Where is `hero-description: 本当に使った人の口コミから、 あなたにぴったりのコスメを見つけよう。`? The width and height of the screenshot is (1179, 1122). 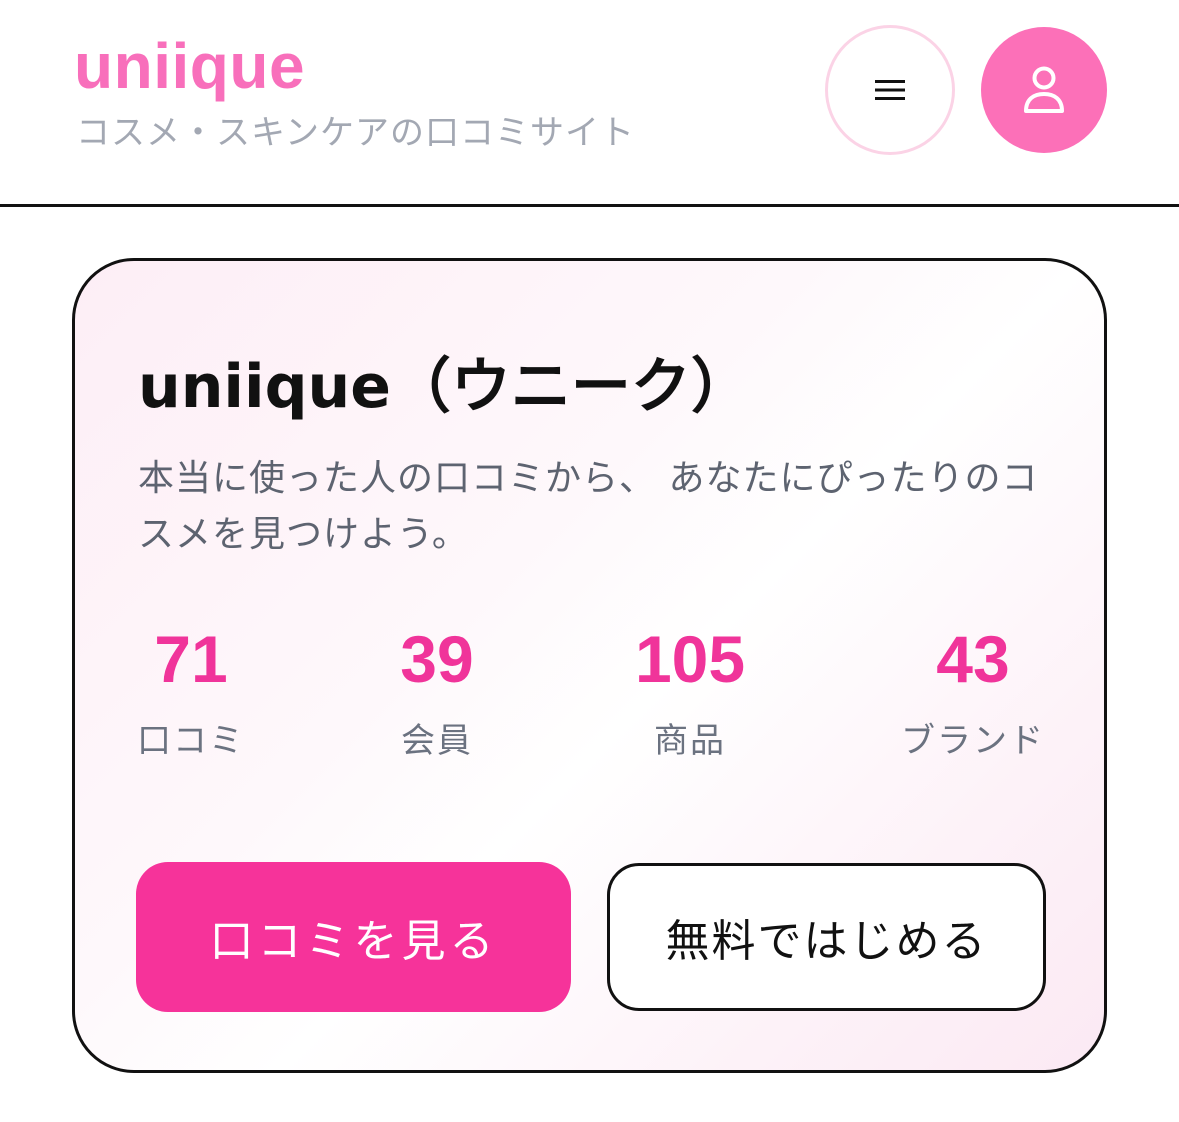 hero-description: 本当に使った人の口コミから、 あなたにぴったりのコスメを見つけよう。 is located at coordinates (588, 506).